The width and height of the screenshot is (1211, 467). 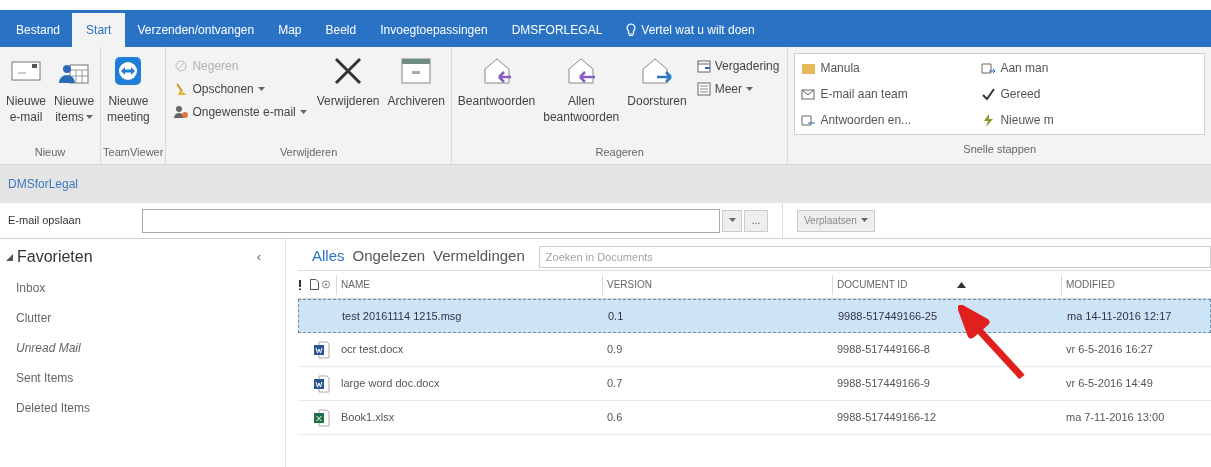 I want to click on table-row: test 20161114 1215.msg 0.1 9988-517449166-25 ma 14-11-2016 12:17, so click(x=754, y=316).